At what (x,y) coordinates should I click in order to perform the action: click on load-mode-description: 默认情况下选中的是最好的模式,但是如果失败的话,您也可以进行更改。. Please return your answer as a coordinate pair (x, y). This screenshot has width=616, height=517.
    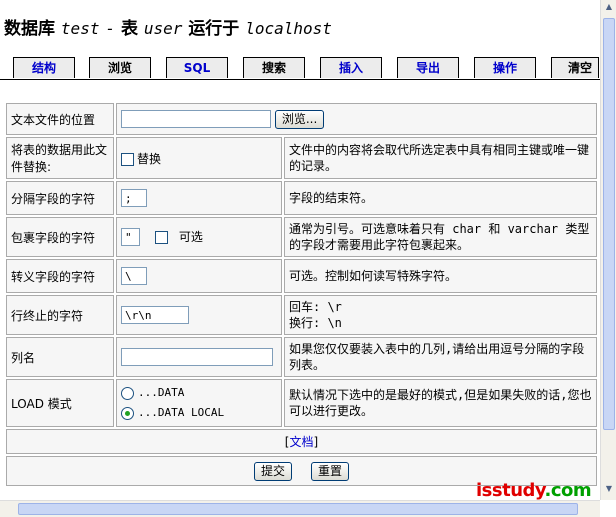
    Looking at the image, I should click on (440, 403).